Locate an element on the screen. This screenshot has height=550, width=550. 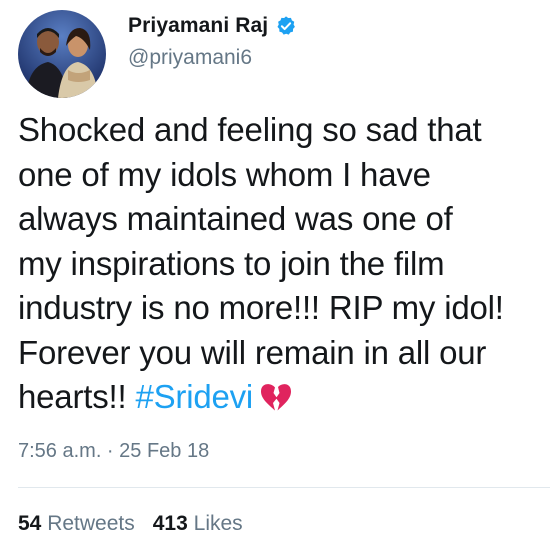
tweet-stats: 54 Retweets 413 Likes is located at coordinates (130, 524).